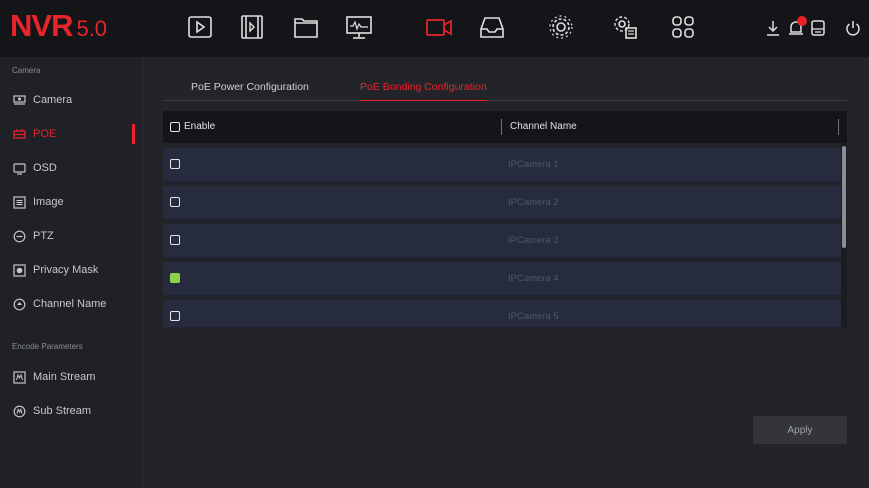 This screenshot has width=869, height=488. I want to click on row-channel-name: IPCamera 2, so click(533, 202).